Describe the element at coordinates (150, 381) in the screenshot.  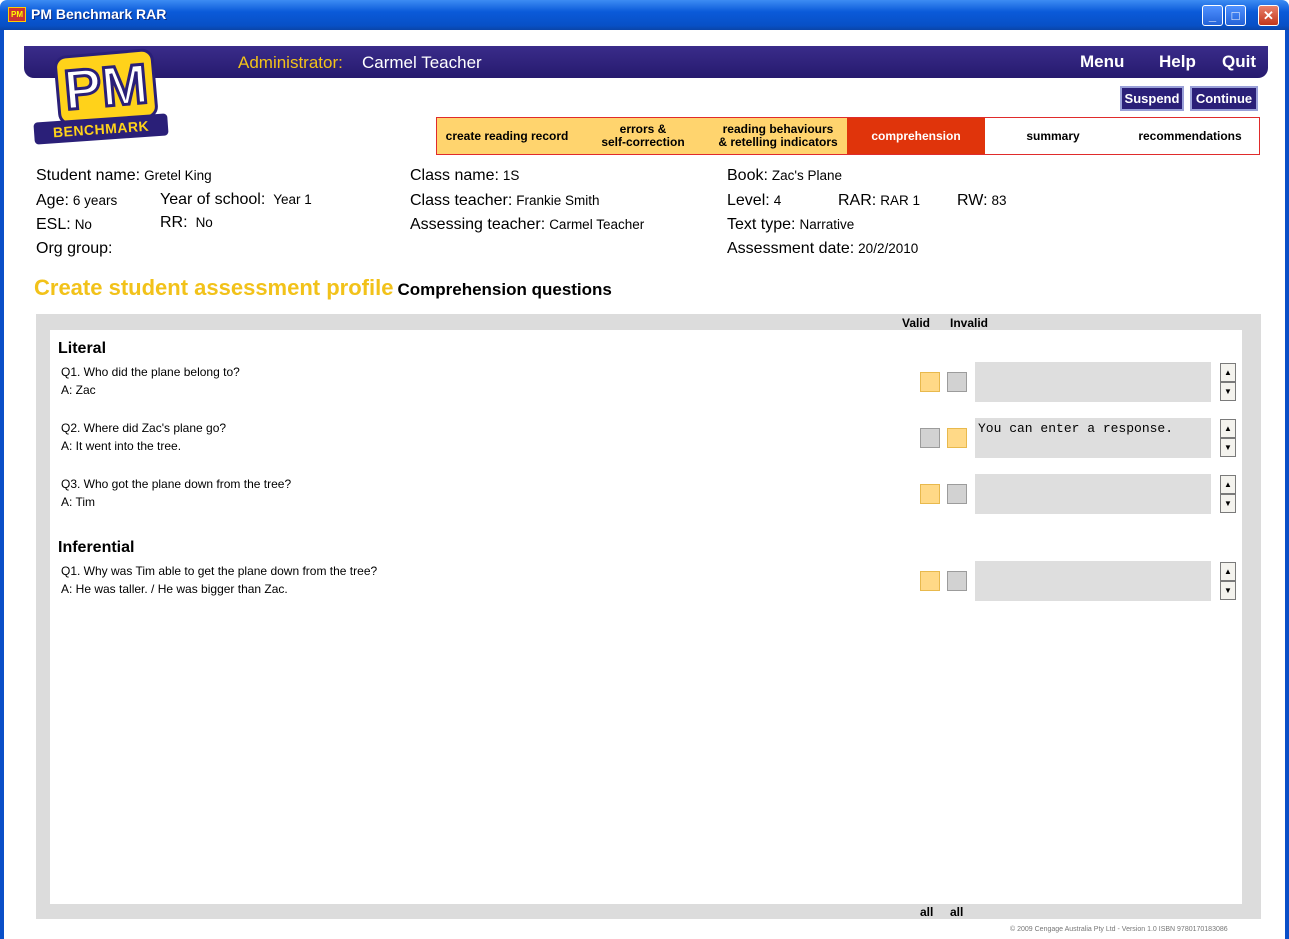
I see `question-item: Q1. Who did the plane belong to? A: Zac` at that location.